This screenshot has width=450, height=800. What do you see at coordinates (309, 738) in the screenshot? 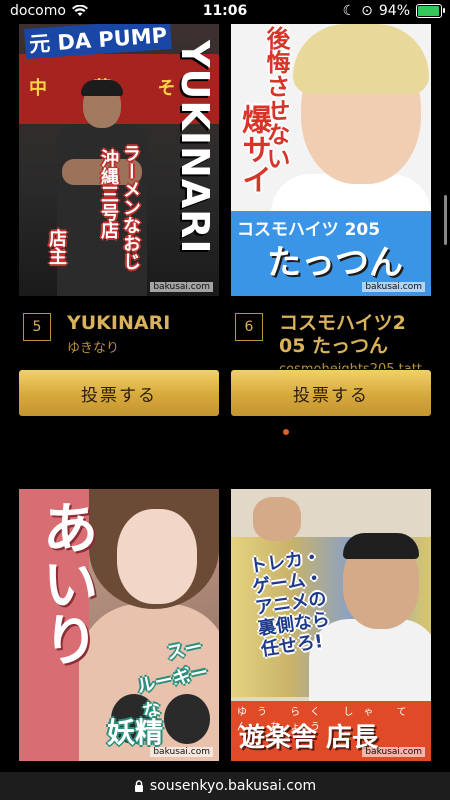
I see `band-name: 遊楽舎 店長` at bounding box center [309, 738].